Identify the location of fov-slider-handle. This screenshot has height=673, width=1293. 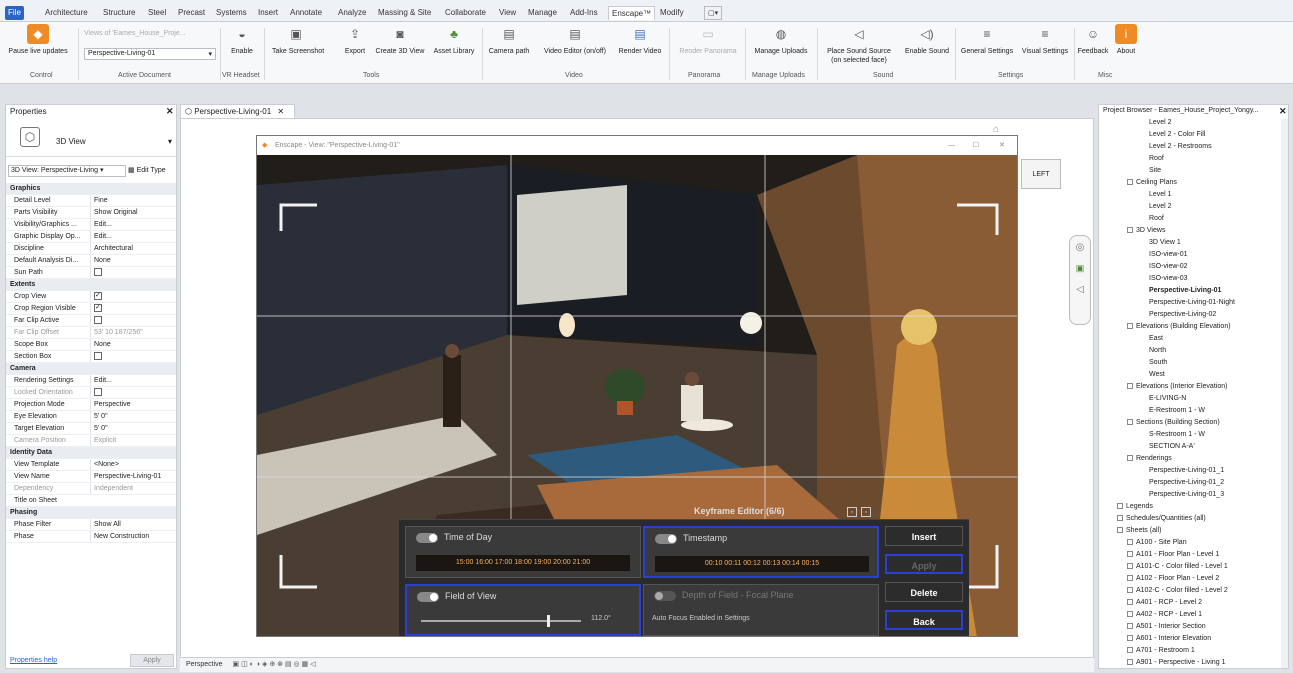
(548, 621).